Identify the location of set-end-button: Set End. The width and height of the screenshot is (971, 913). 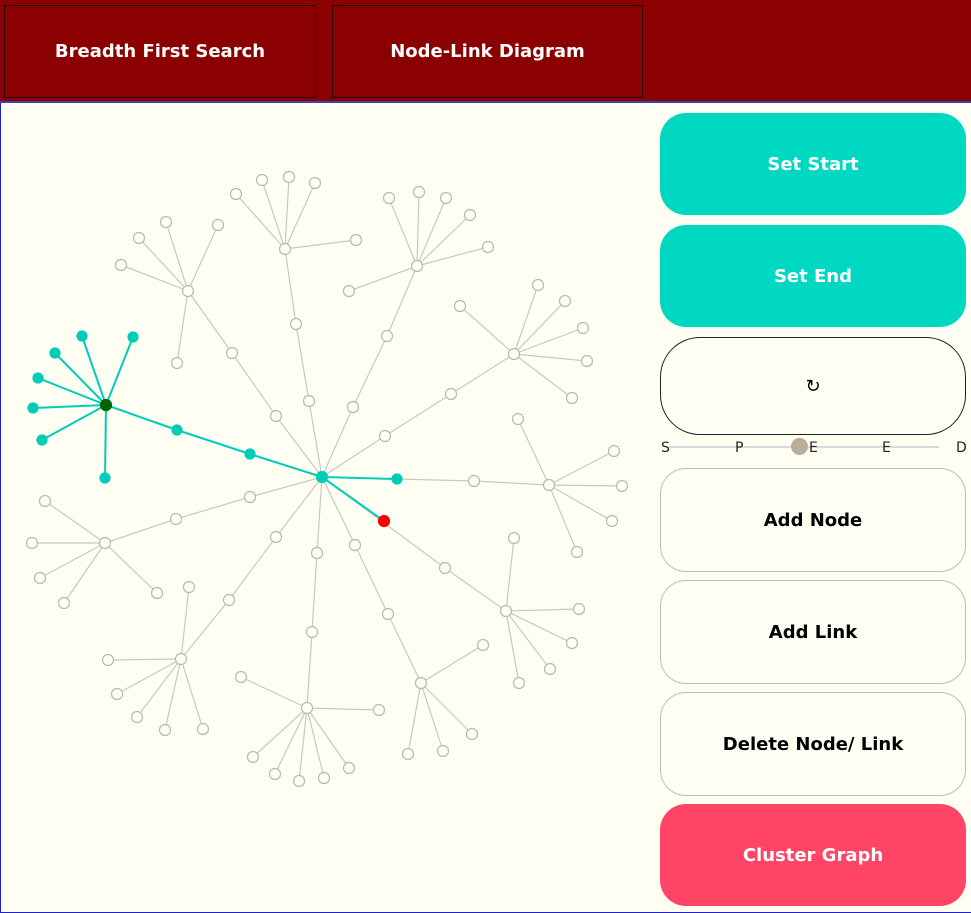
(813, 276).